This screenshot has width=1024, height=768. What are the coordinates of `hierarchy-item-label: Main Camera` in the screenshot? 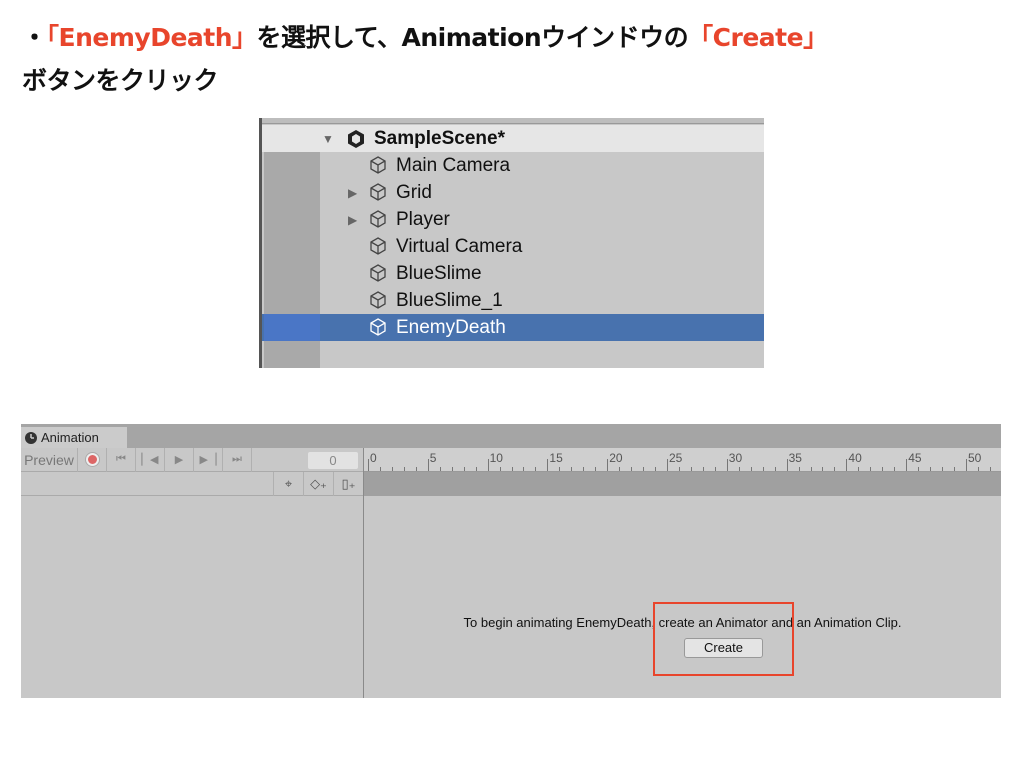 It's located at (453, 165).